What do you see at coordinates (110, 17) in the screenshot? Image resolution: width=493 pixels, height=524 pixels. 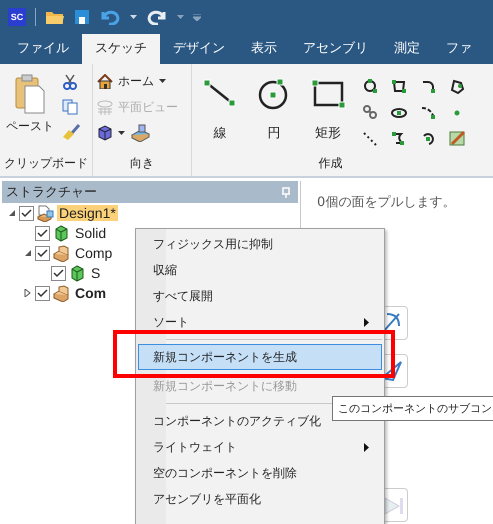 I see `undo-icon` at bounding box center [110, 17].